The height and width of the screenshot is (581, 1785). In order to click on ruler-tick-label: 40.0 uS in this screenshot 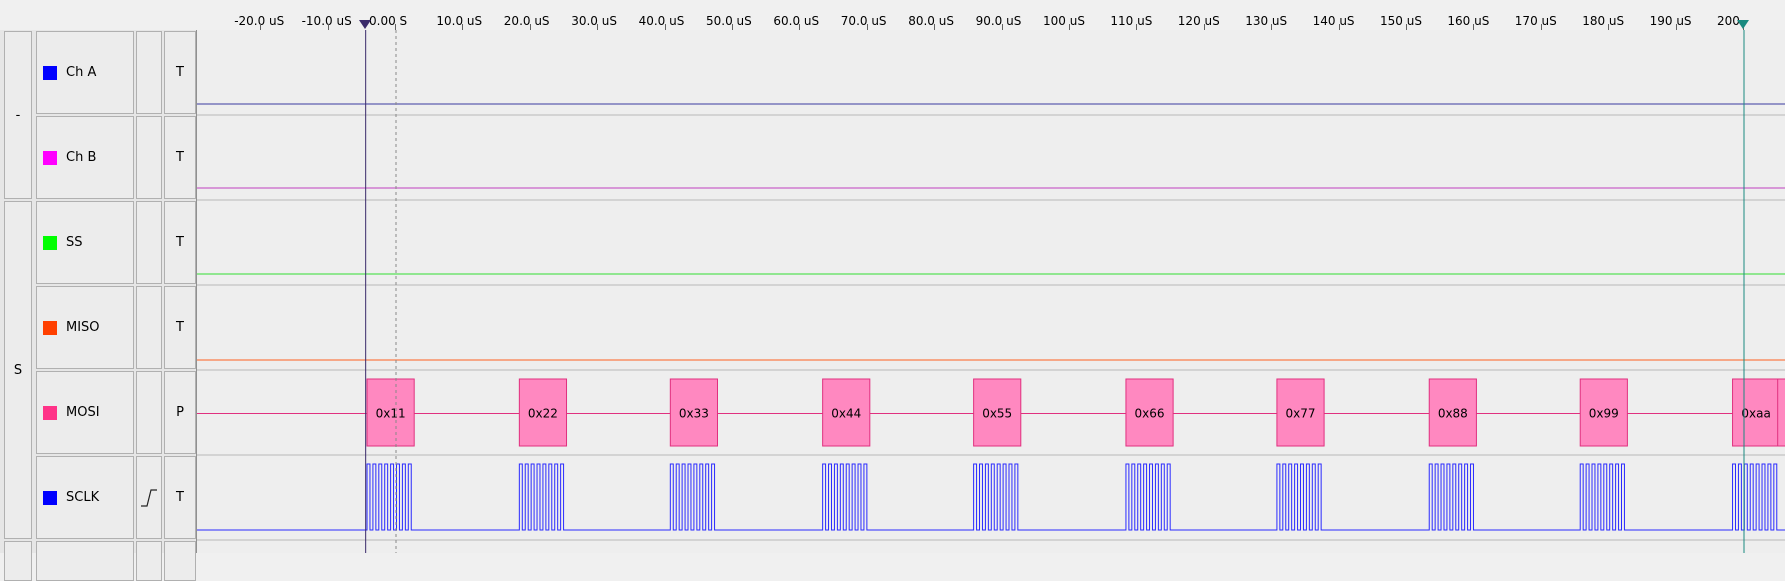, I will do `click(661, 21)`.